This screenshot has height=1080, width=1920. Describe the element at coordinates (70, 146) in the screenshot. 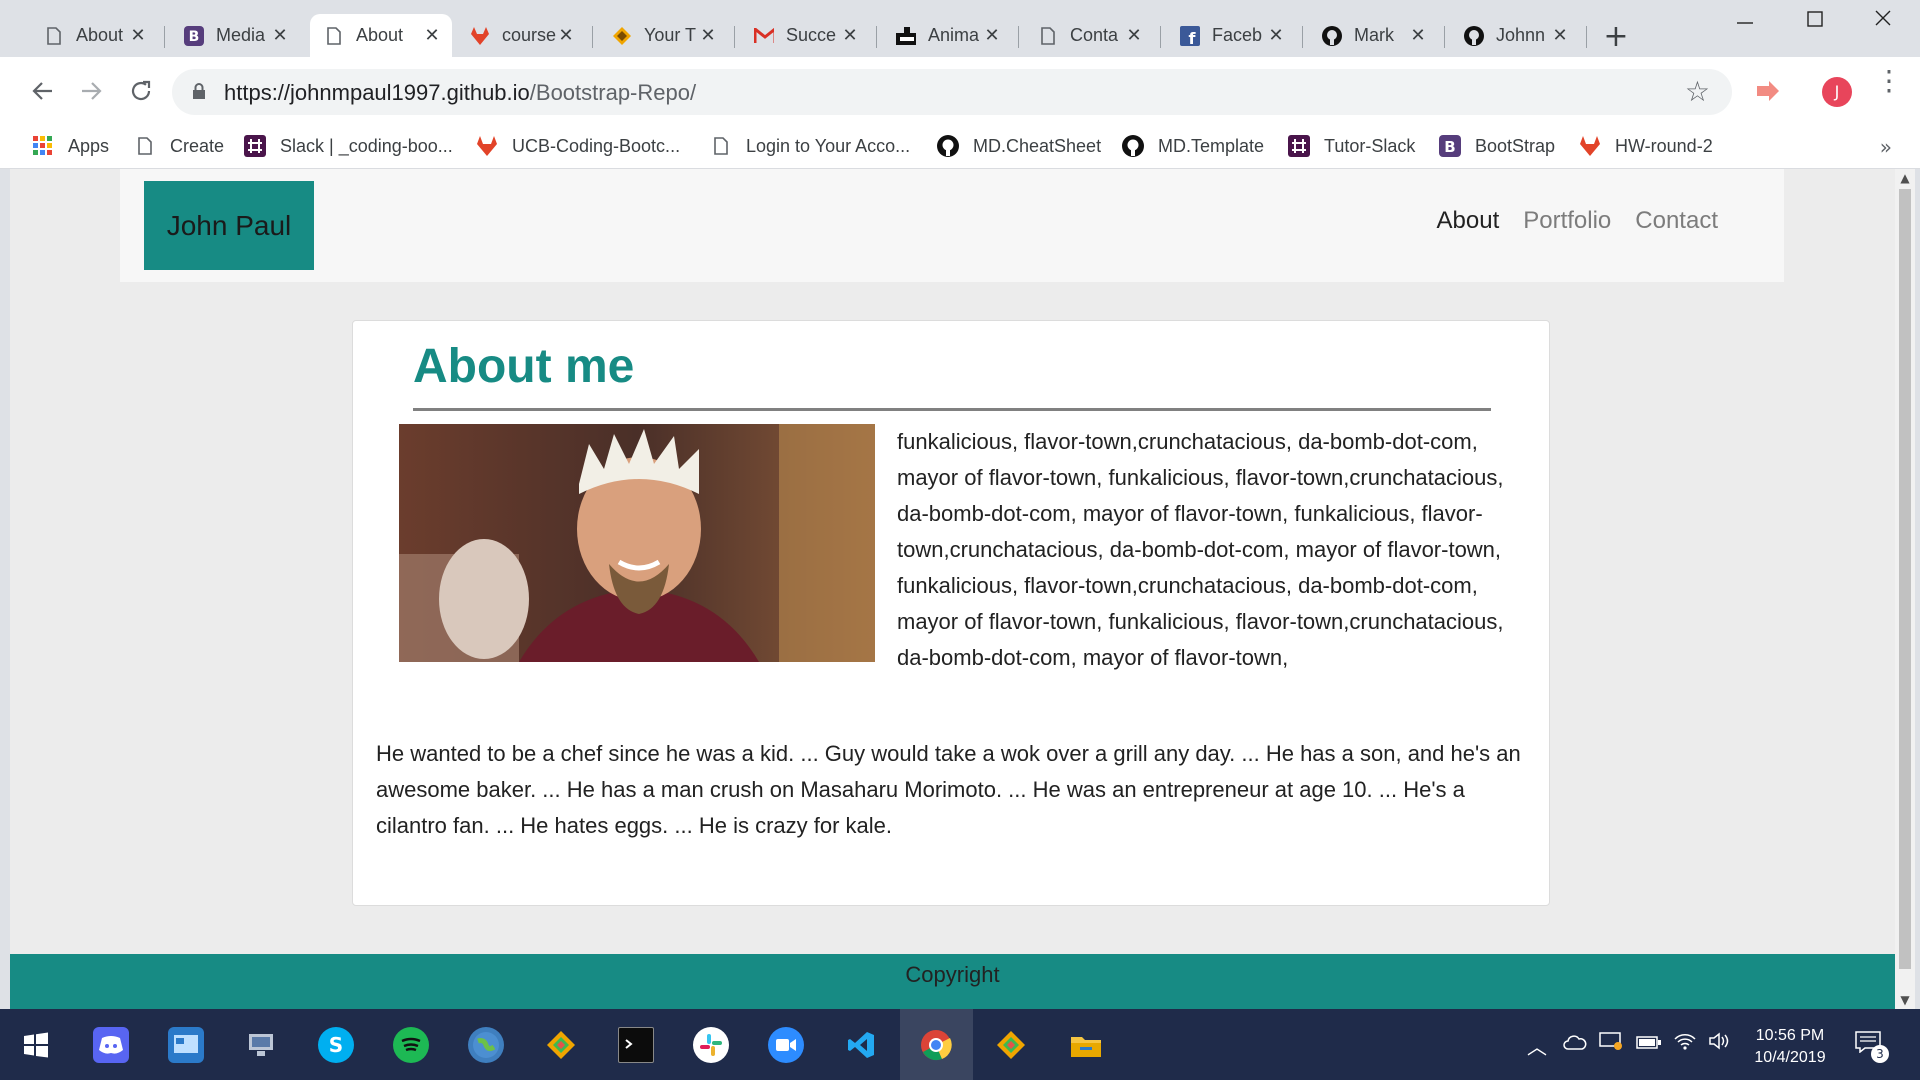

I see `bookmark-apps: Apps` at that location.